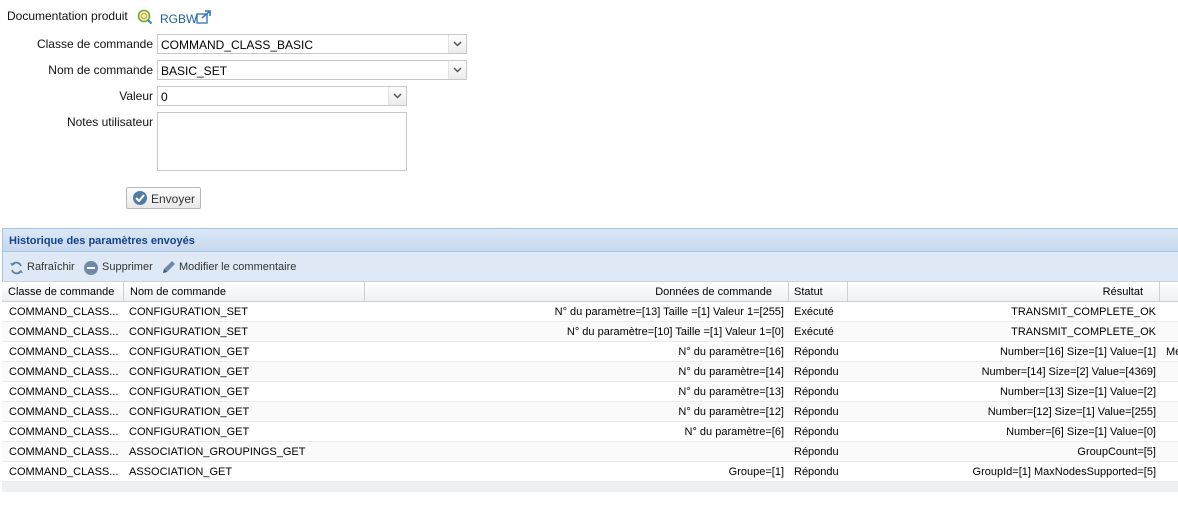  Describe the element at coordinates (713, 292) in the screenshot. I see `column-header-label: Données de commande` at that location.